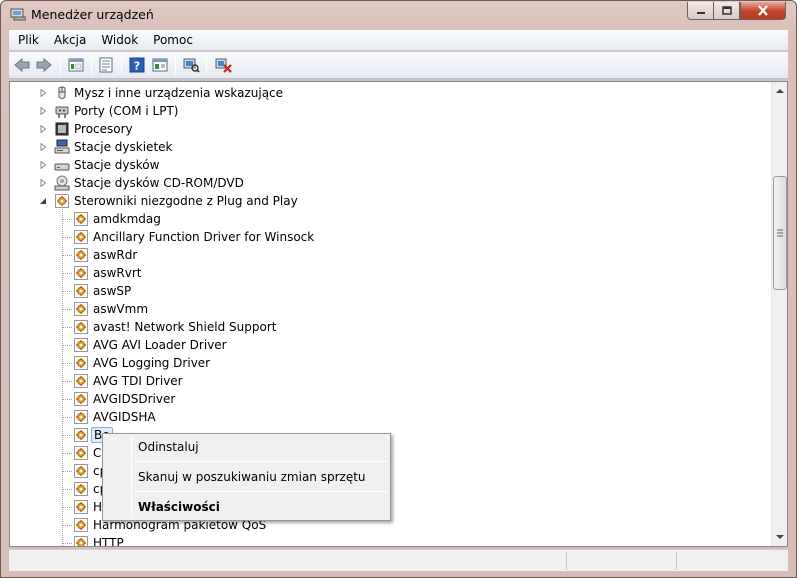  What do you see at coordinates (92, 14) in the screenshot?
I see `window-title: Menedżer urządzeń` at bounding box center [92, 14].